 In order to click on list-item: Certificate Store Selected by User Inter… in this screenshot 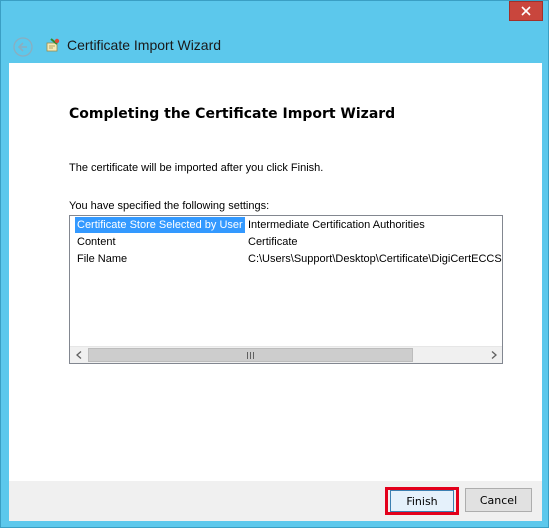, I will do `click(286, 225)`.